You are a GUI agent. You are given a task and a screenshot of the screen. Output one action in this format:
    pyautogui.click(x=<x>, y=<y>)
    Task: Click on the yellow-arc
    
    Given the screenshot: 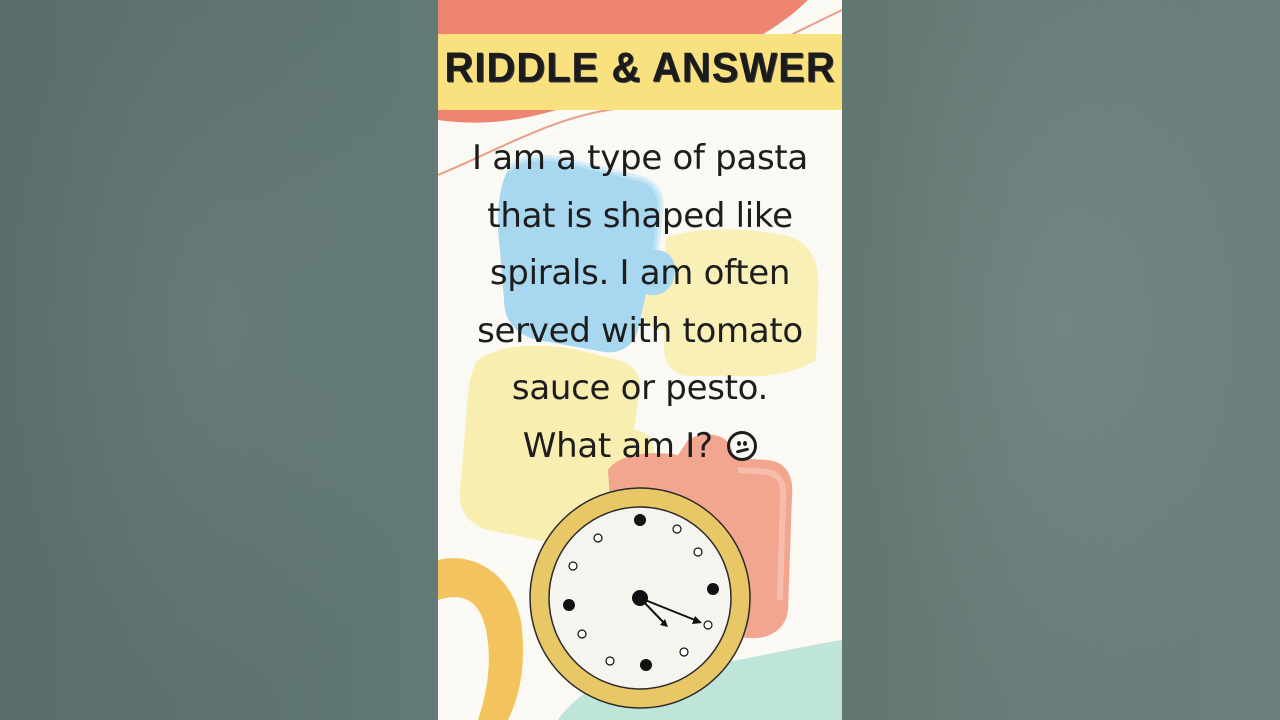 What is the action you would take?
    pyautogui.click(x=481, y=639)
    